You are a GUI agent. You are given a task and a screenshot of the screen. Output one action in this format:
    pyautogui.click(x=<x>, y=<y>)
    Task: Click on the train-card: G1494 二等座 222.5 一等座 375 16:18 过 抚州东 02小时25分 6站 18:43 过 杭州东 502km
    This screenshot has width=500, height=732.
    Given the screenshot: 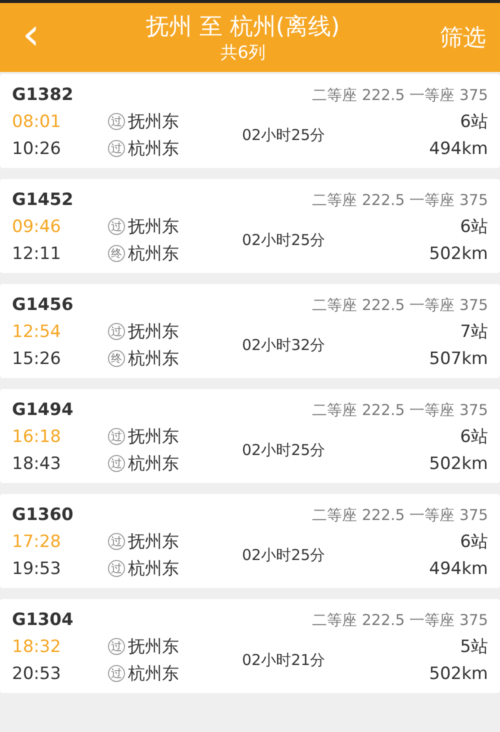 What is the action you would take?
    pyautogui.click(x=250, y=436)
    